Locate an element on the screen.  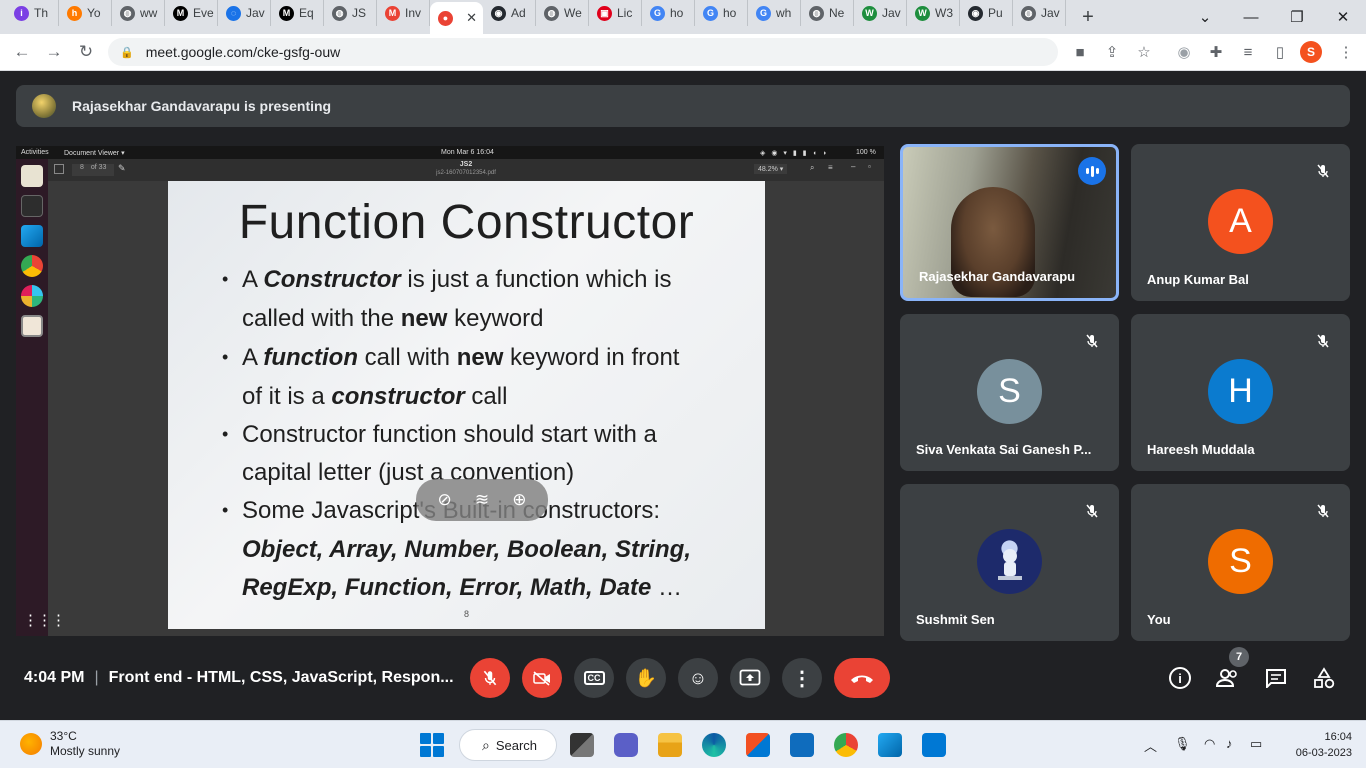
mic-toggle-button is located at coordinates (490, 678).